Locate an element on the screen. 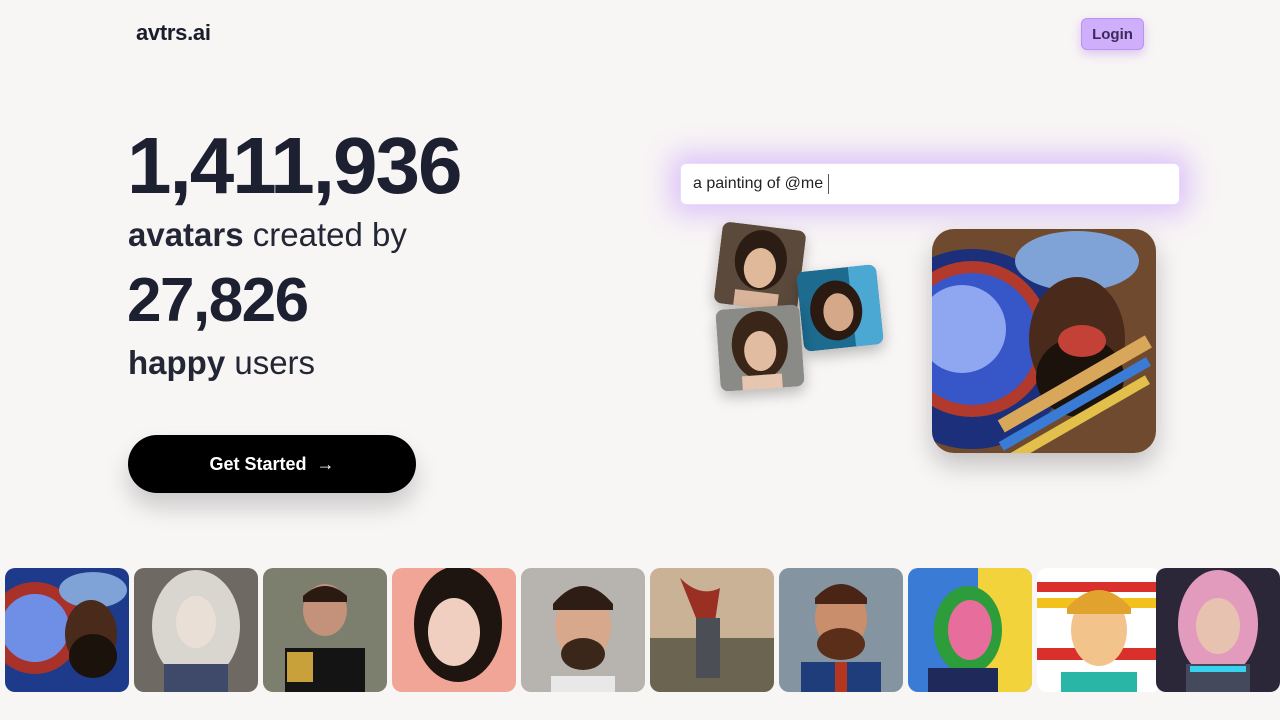 Image resolution: width=1280 pixels, height=720 pixels. prompt-text: a painting of @me is located at coordinates (758, 183).